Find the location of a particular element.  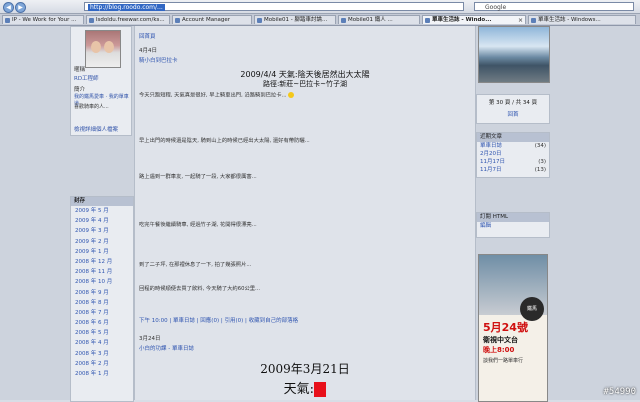

rss-link: 編輯 is located at coordinates (513, 226).